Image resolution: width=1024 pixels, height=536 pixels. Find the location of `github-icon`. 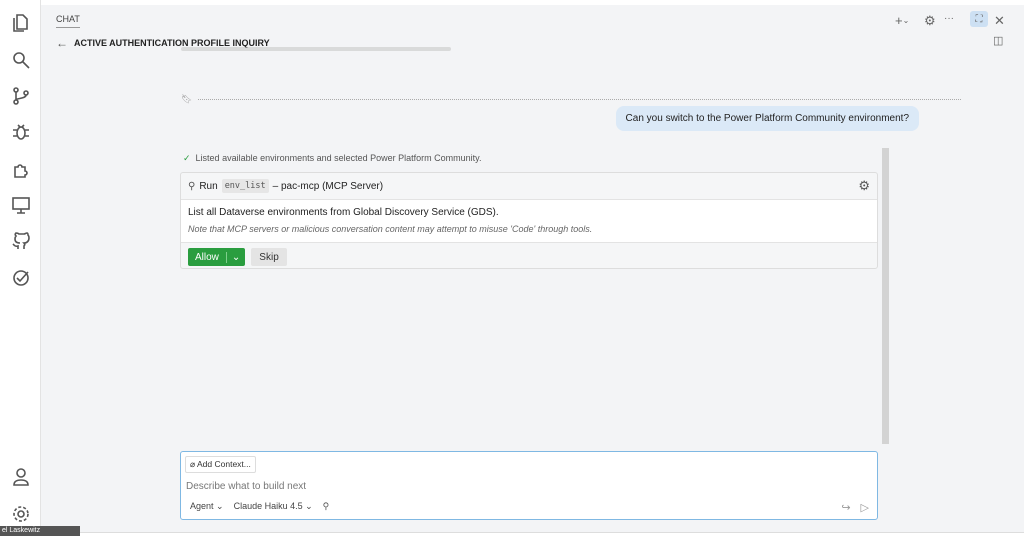

github-icon is located at coordinates (21, 241).